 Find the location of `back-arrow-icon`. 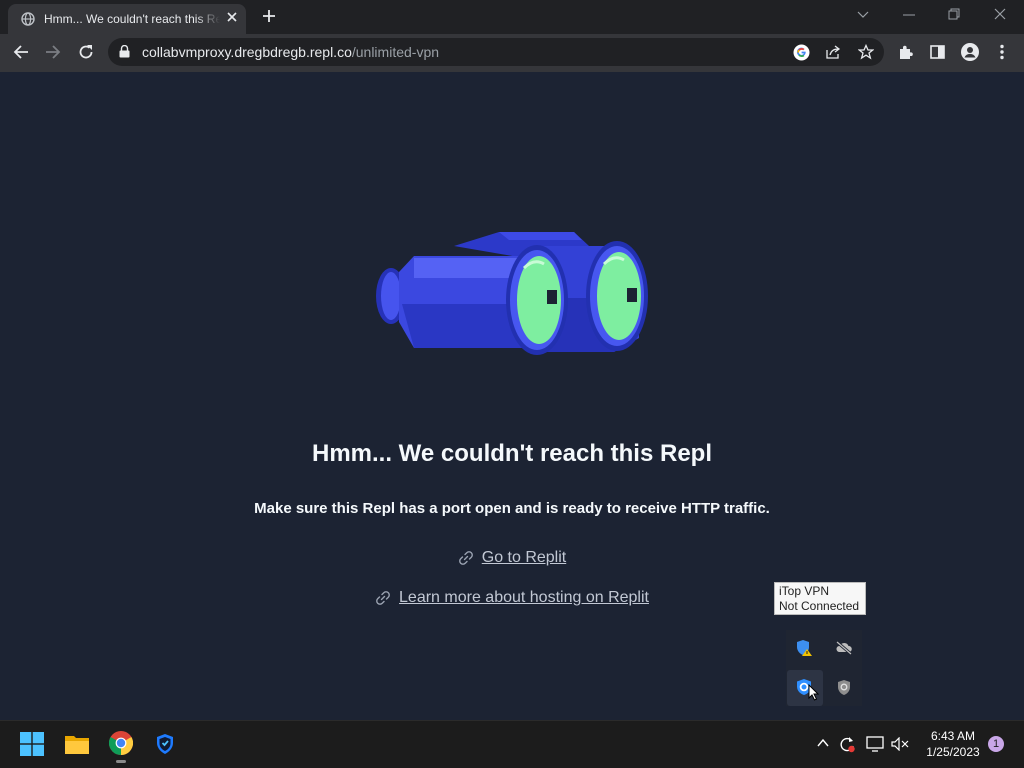

back-arrow-icon is located at coordinates (21, 52).